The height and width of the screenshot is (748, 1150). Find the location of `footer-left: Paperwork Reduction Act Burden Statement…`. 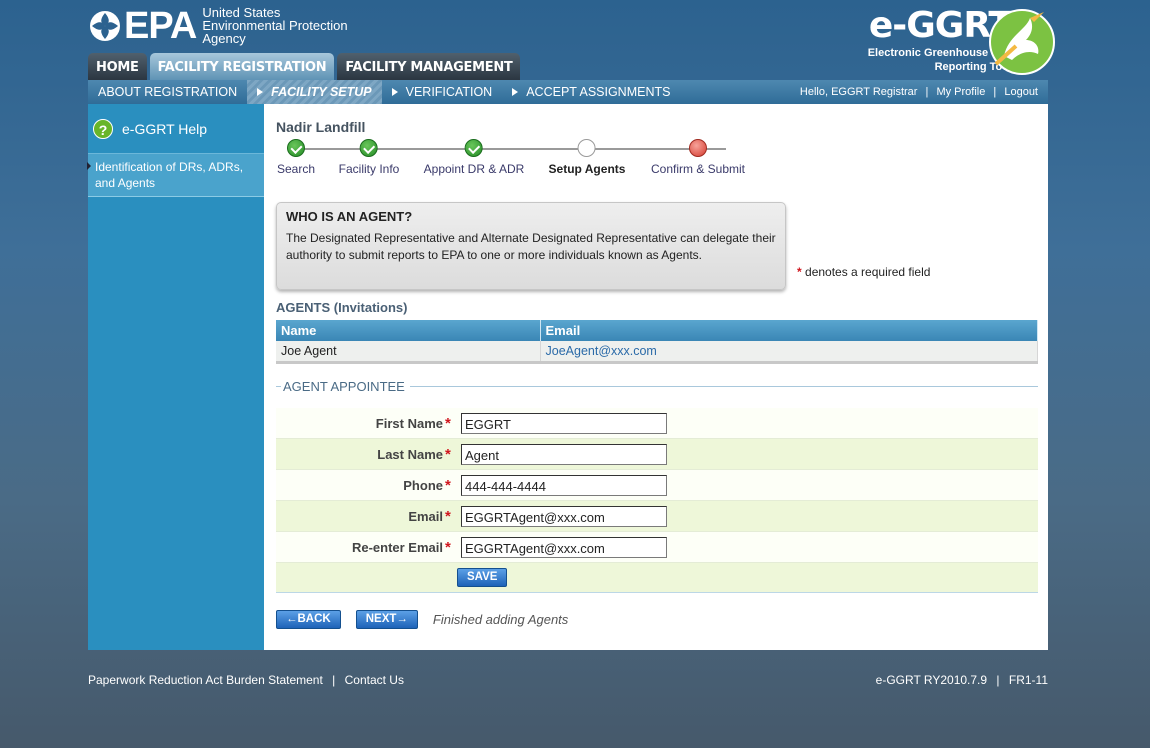

footer-left: Paperwork Reduction Act Burden Statement… is located at coordinates (246, 680).